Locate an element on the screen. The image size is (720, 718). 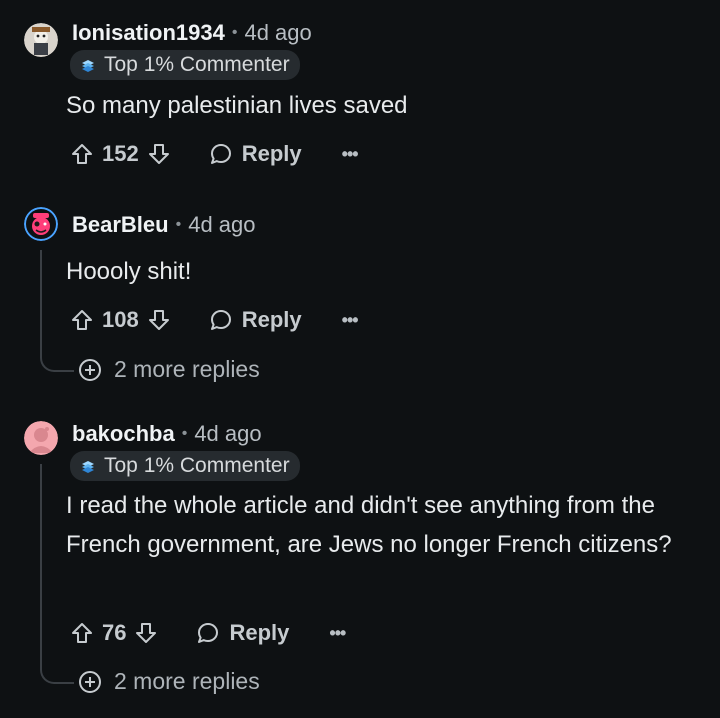
comment-body: Hoooly shit! is located at coordinates (129, 271).